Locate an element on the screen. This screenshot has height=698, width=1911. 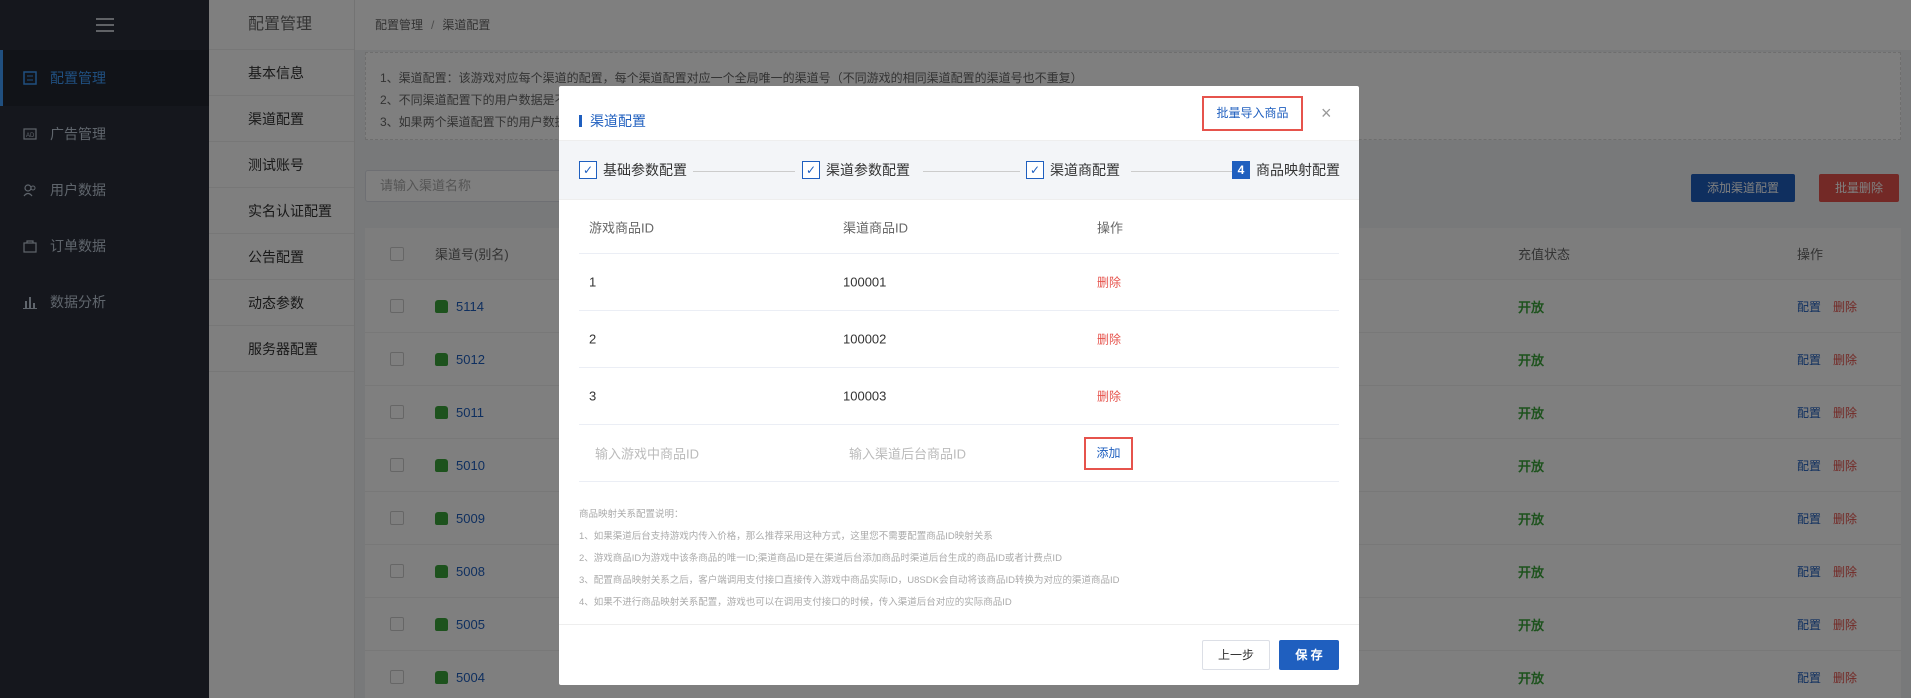
step-channel-vendor: ✓ 渠道商配置 is located at coordinates (1073, 170).